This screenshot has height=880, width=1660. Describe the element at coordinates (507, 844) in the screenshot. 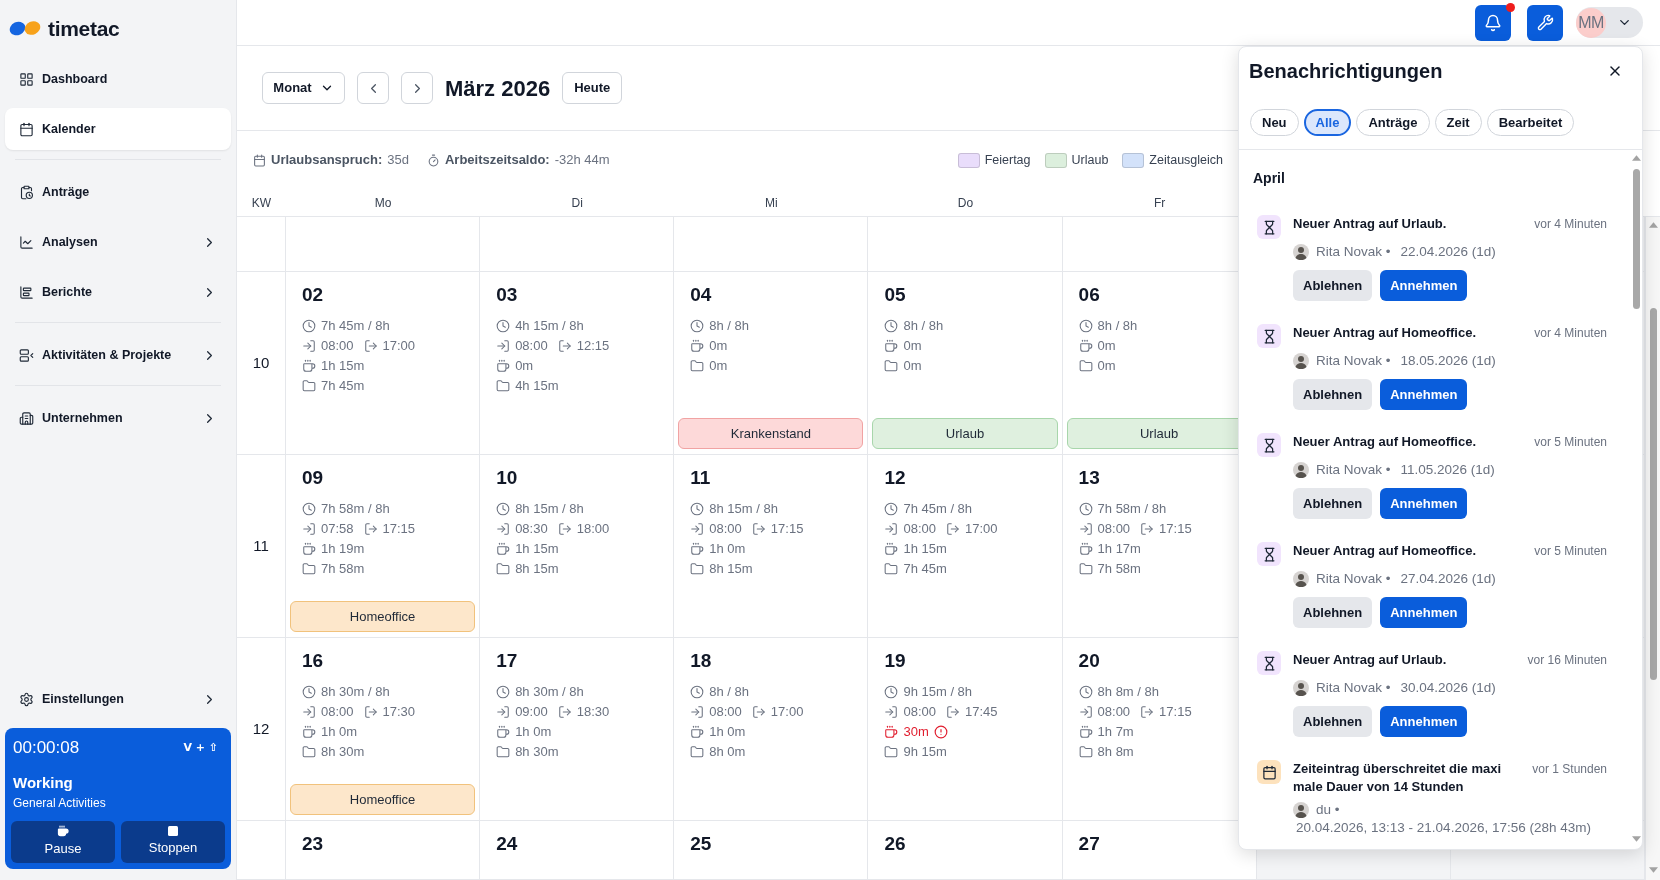

I see `day-number: 24` at that location.